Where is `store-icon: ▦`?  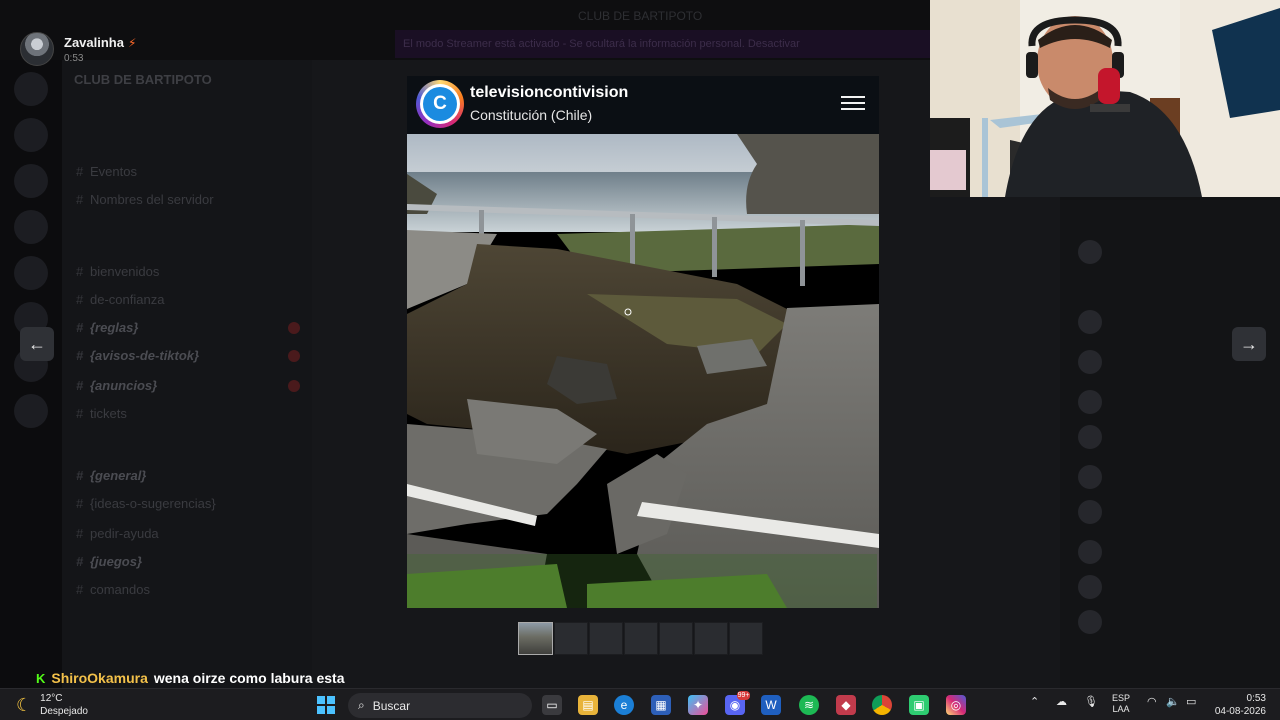
store-icon: ▦ is located at coordinates (661, 705).